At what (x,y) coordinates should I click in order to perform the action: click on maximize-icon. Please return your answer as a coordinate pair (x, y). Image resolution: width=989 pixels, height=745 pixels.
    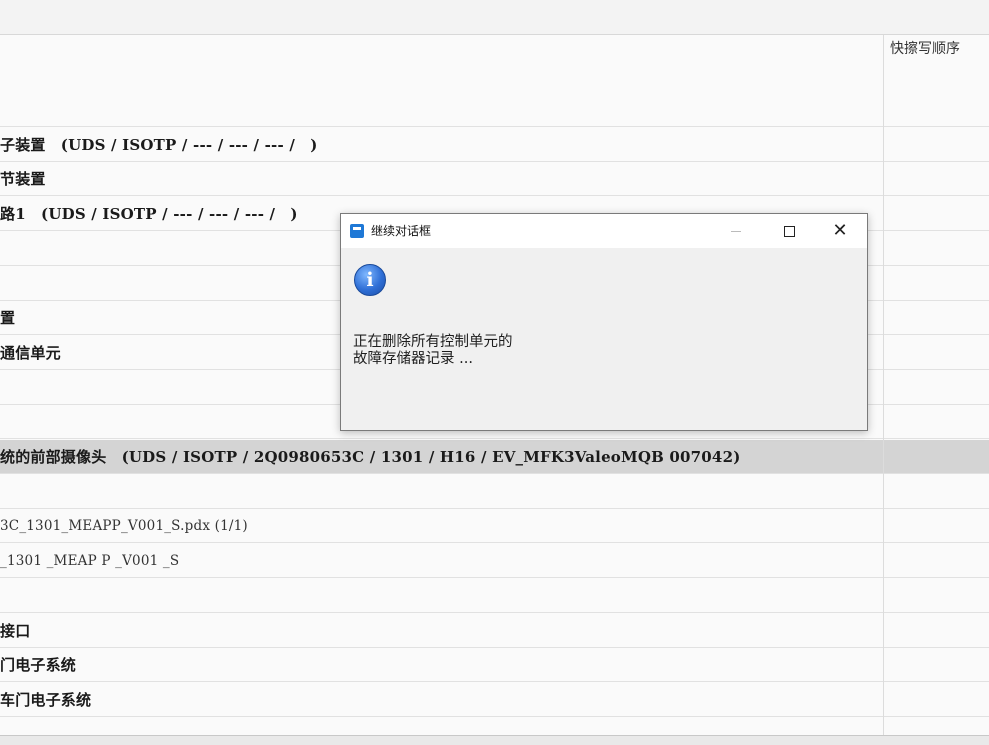
    Looking at the image, I should click on (789, 231).